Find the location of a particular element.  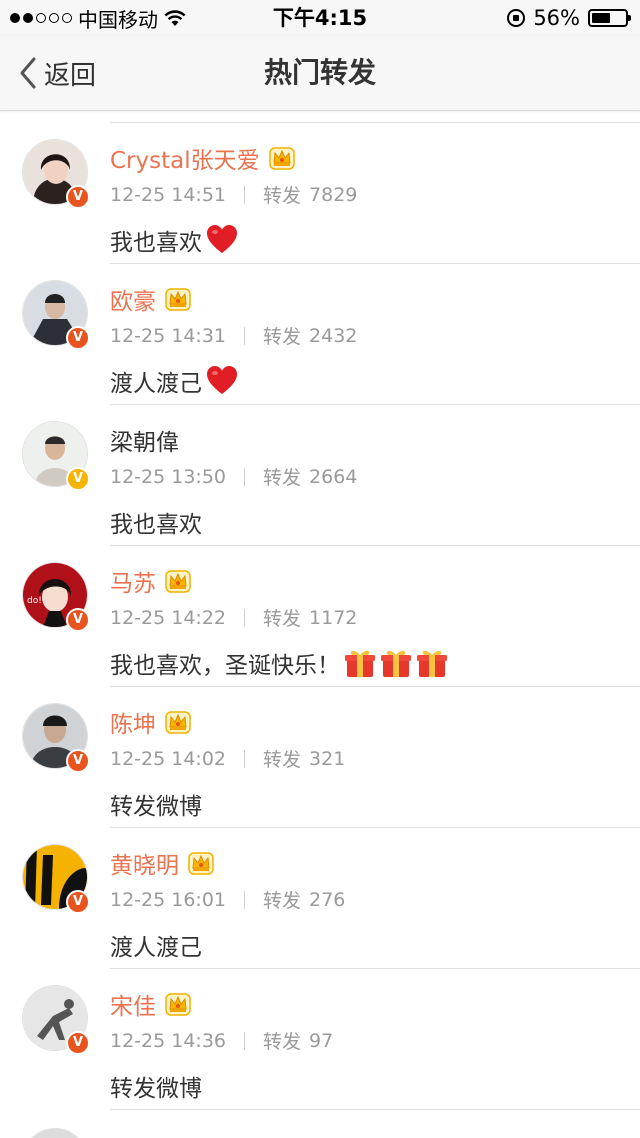

battery-icon is located at coordinates (609, 18).